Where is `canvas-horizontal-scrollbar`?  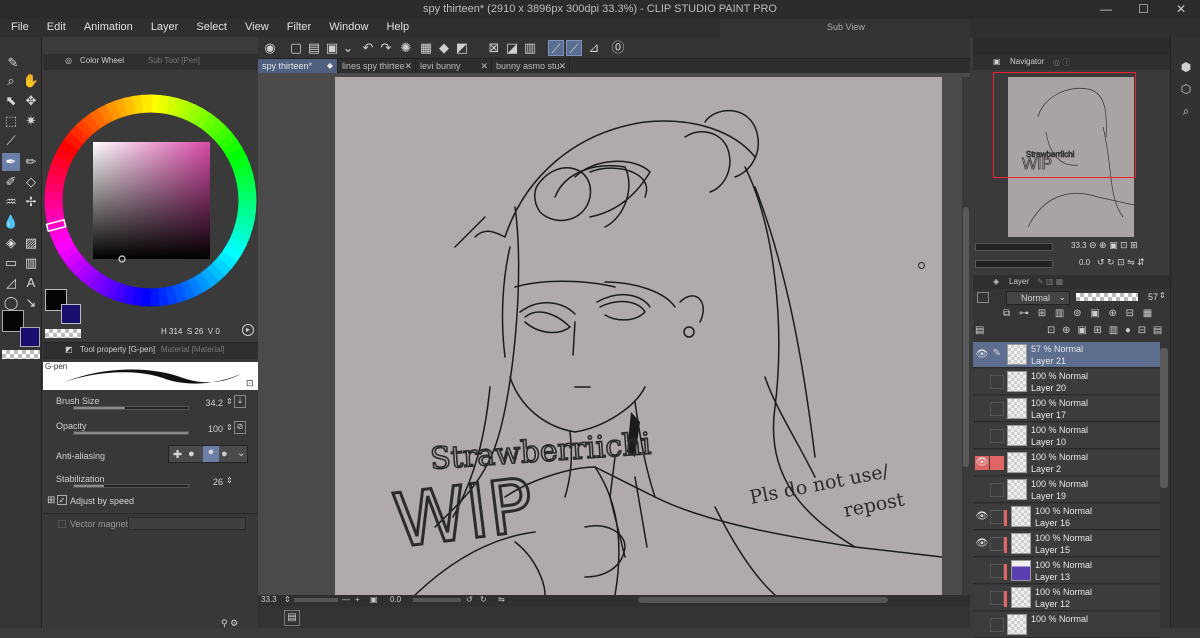 canvas-horizontal-scrollbar is located at coordinates (763, 600).